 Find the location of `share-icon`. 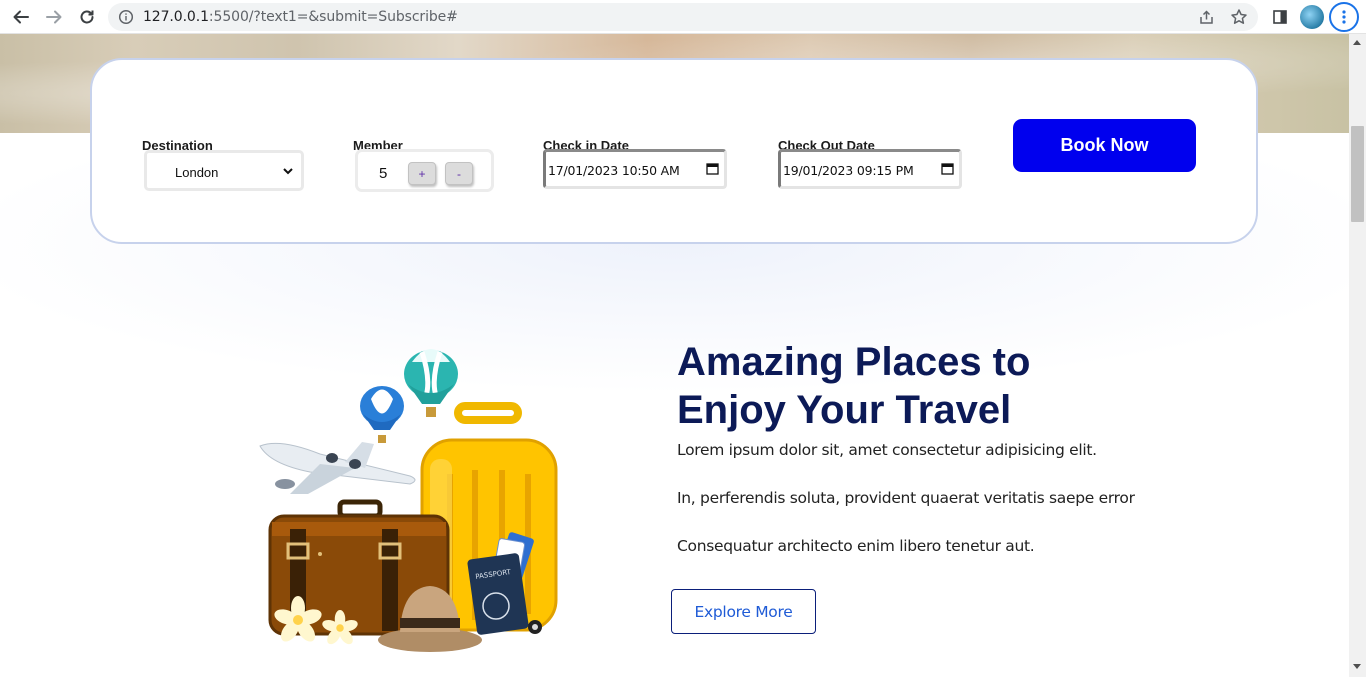

share-icon is located at coordinates (1206, 20).